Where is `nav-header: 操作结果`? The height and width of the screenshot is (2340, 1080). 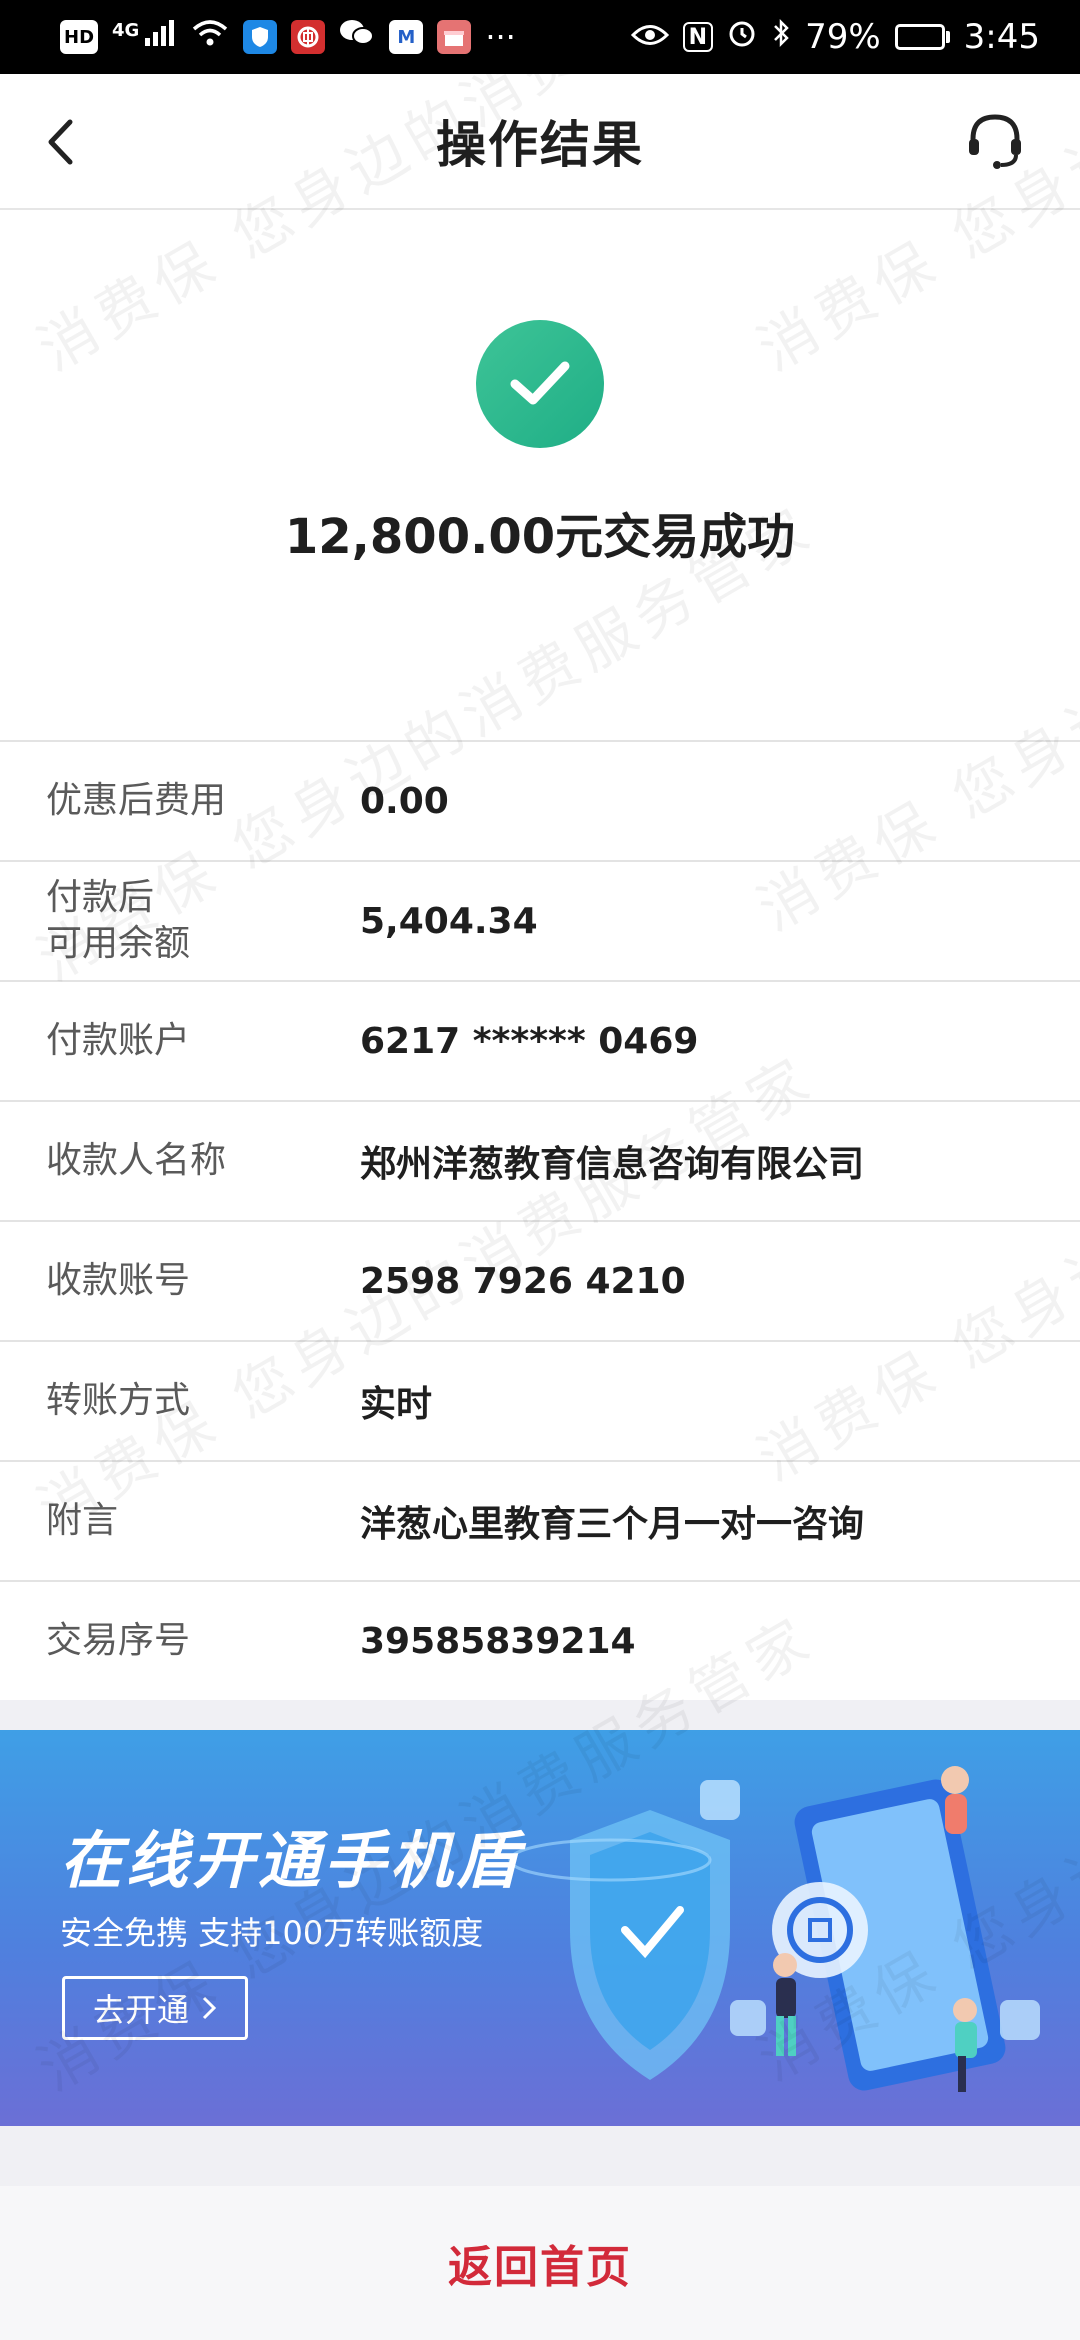
nav-header: 操作结果 is located at coordinates (540, 142).